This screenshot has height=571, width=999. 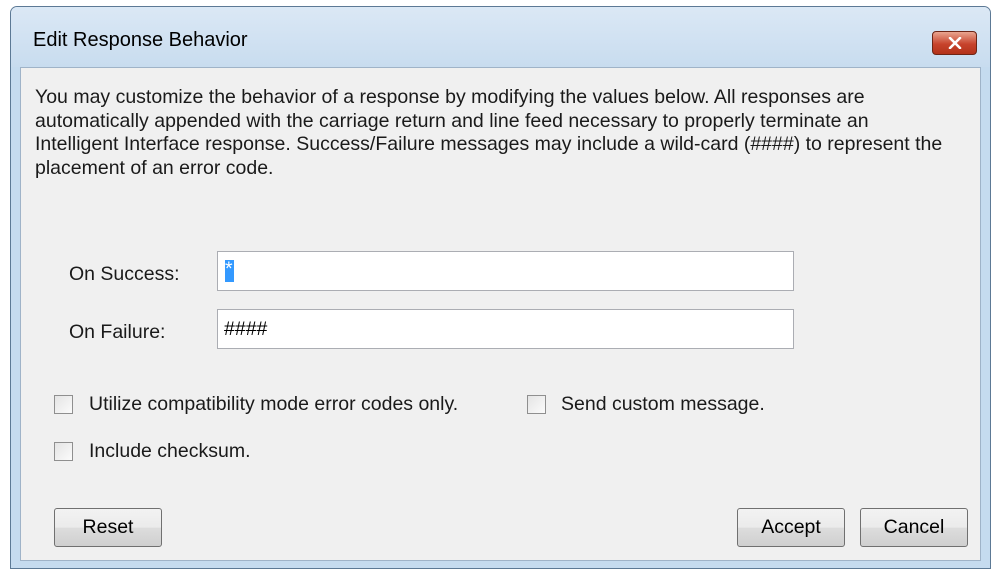 What do you see at coordinates (124, 274) in the screenshot?
I see `on-success-label: On Success:` at bounding box center [124, 274].